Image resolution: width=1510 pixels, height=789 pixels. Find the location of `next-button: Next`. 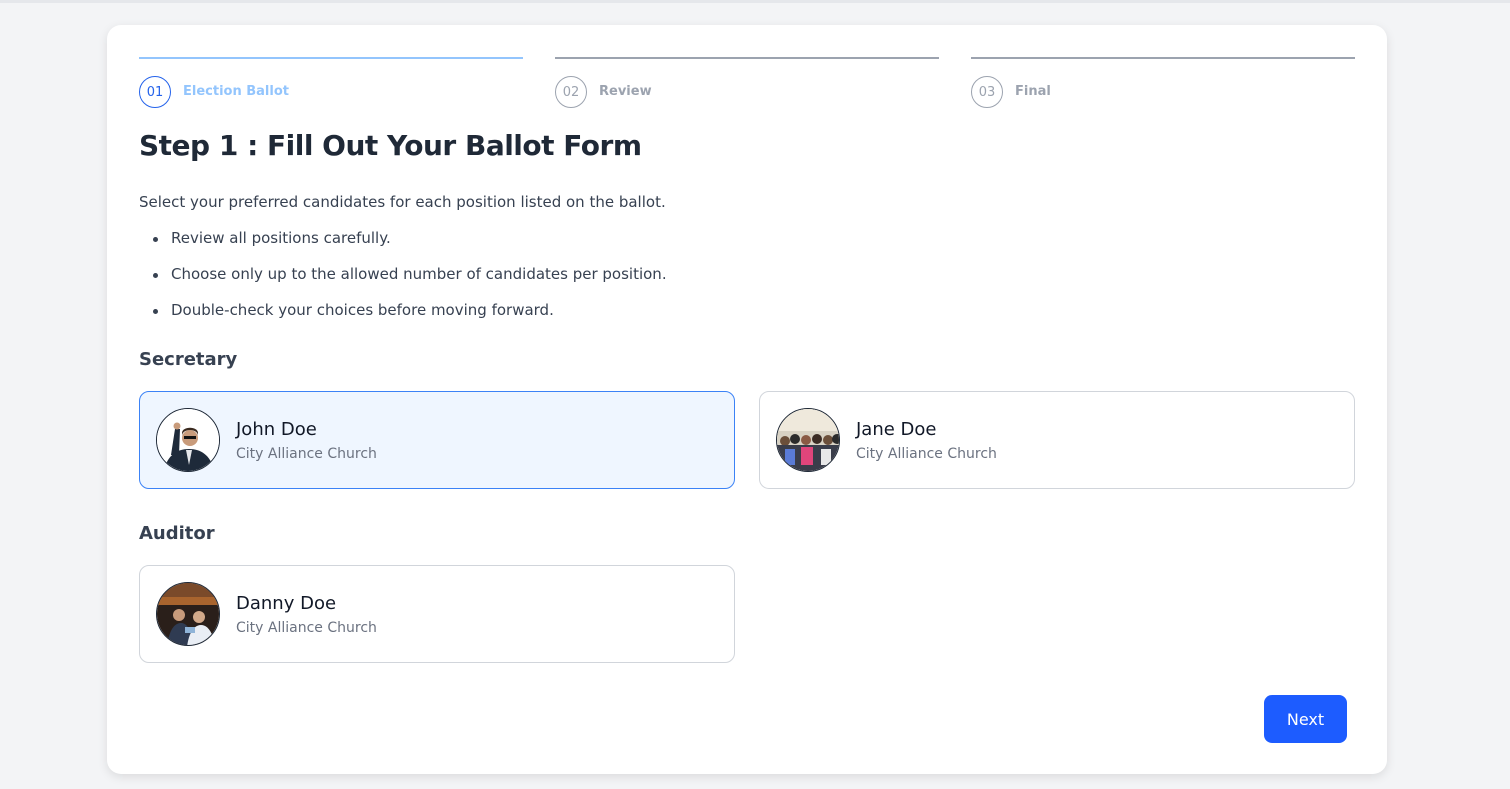

next-button: Next is located at coordinates (1305, 719).